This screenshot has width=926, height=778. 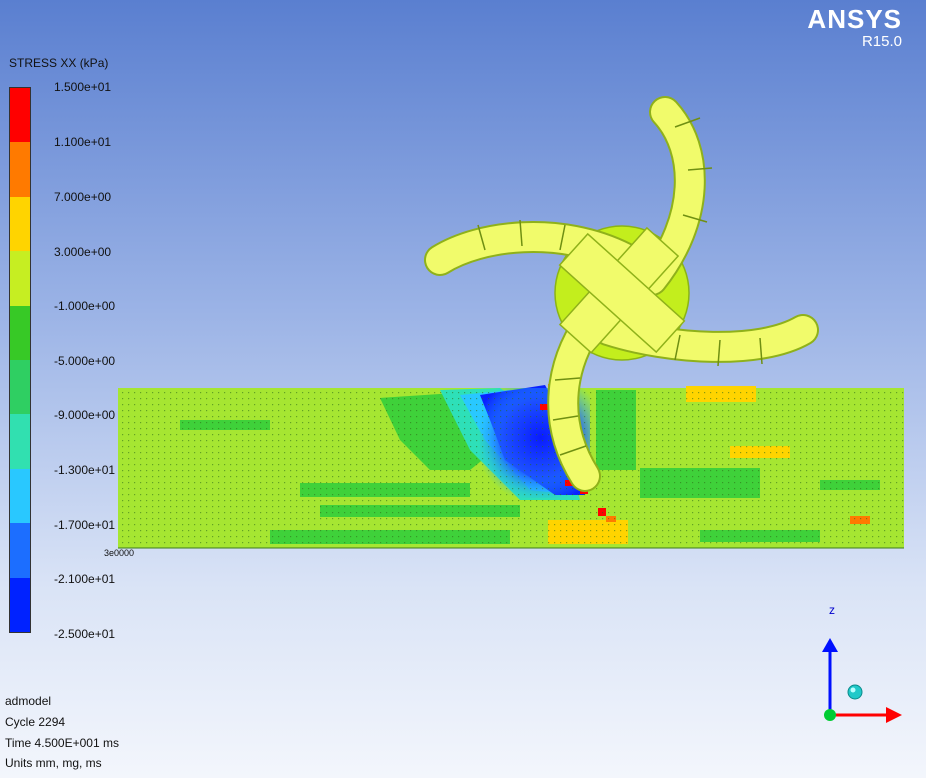 What do you see at coordinates (830, 645) in the screenshot?
I see `z-axis-arrow` at bounding box center [830, 645].